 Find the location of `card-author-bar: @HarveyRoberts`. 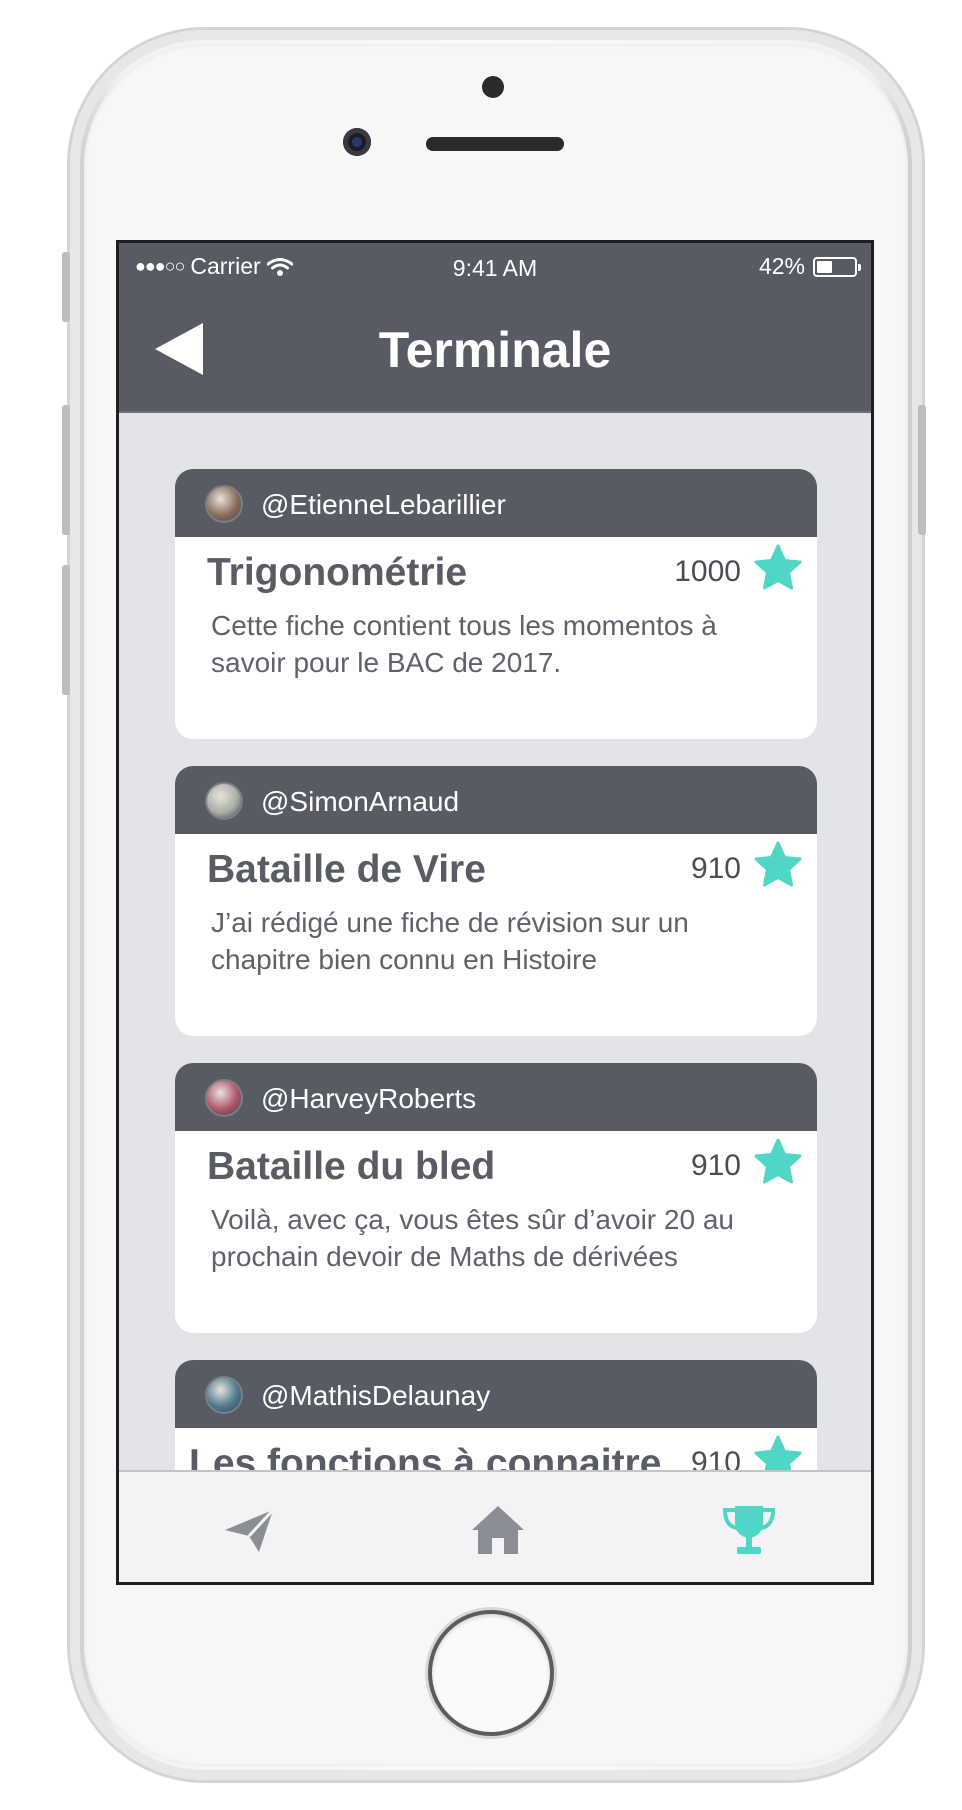

card-author-bar: @HarveyRoberts is located at coordinates (496, 1097).